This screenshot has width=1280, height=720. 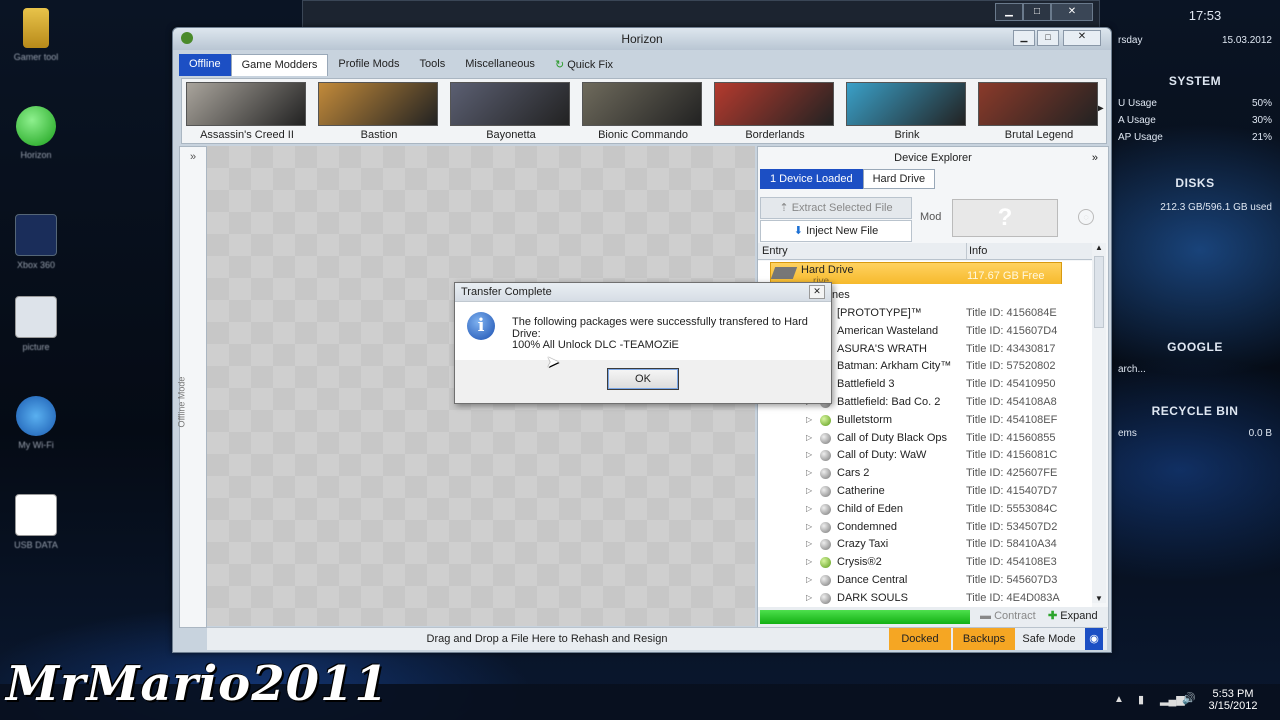 What do you see at coordinates (1195, 183) in the screenshot?
I see `disks-title: DISKS` at bounding box center [1195, 183].